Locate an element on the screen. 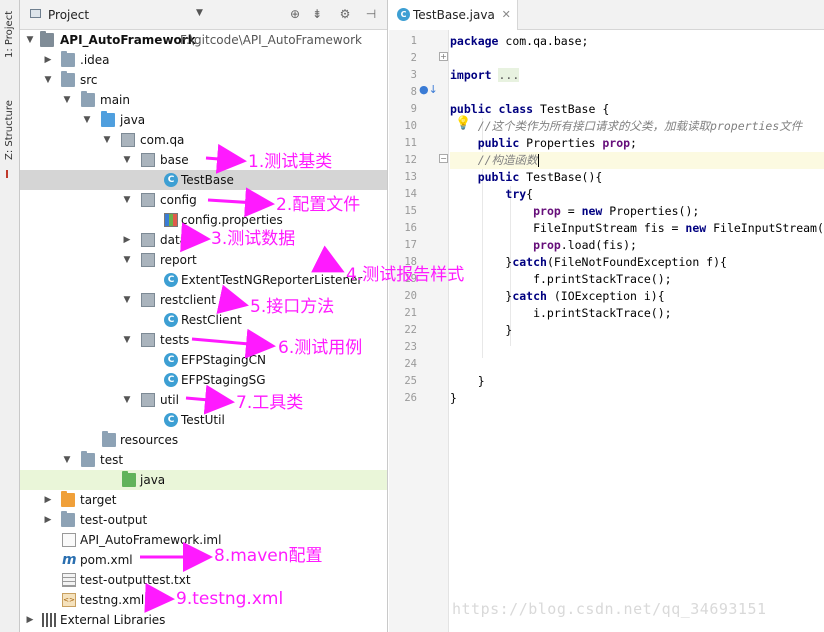  line-number: 10 is located at coordinates (410, 126).